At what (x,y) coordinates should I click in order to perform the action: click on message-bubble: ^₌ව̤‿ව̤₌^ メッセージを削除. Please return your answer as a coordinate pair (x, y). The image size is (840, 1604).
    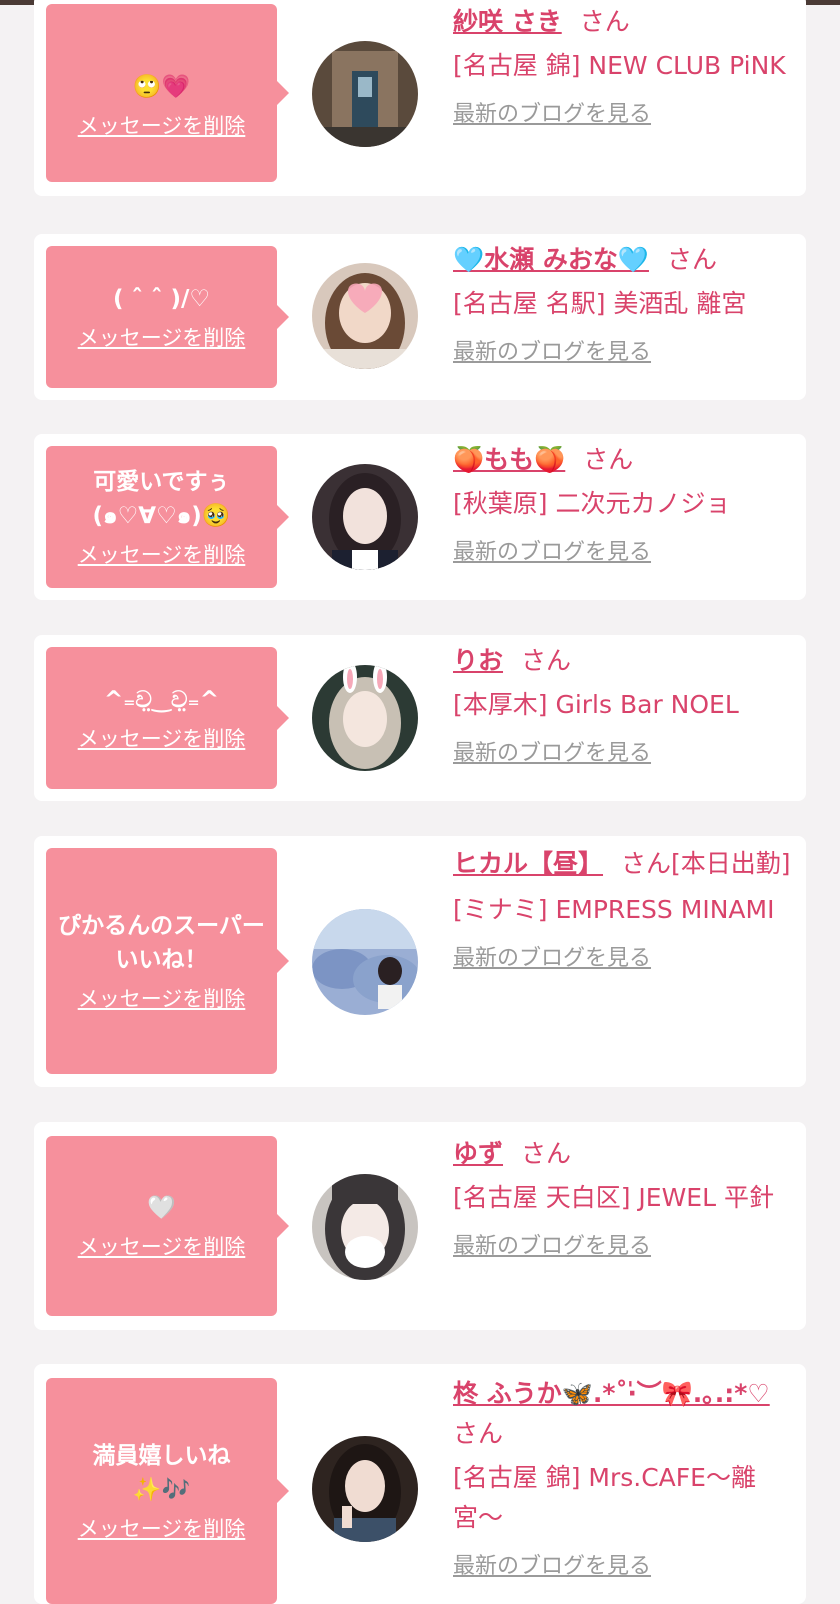
    Looking at the image, I should click on (167, 718).